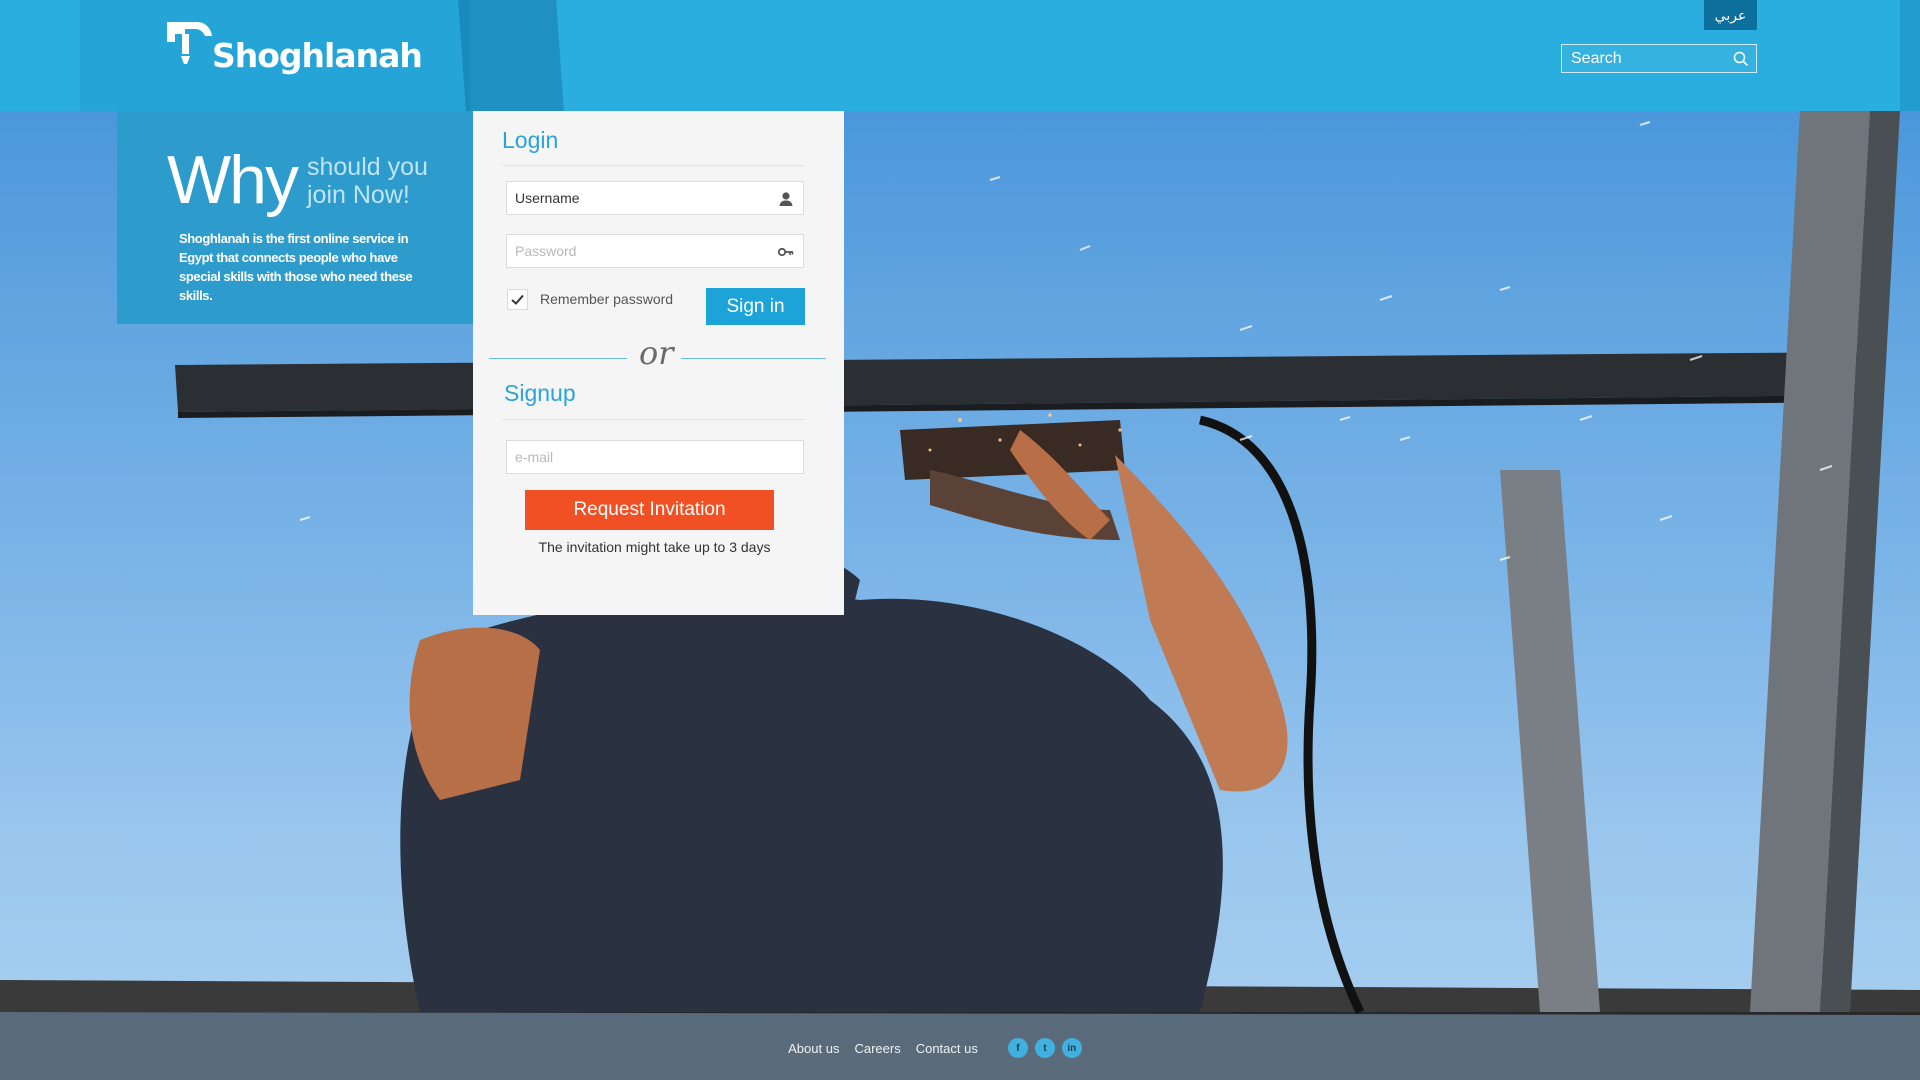 This screenshot has width=1920, height=1080. Describe the element at coordinates (233, 180) in the screenshot. I see `why-heading: Why` at that location.